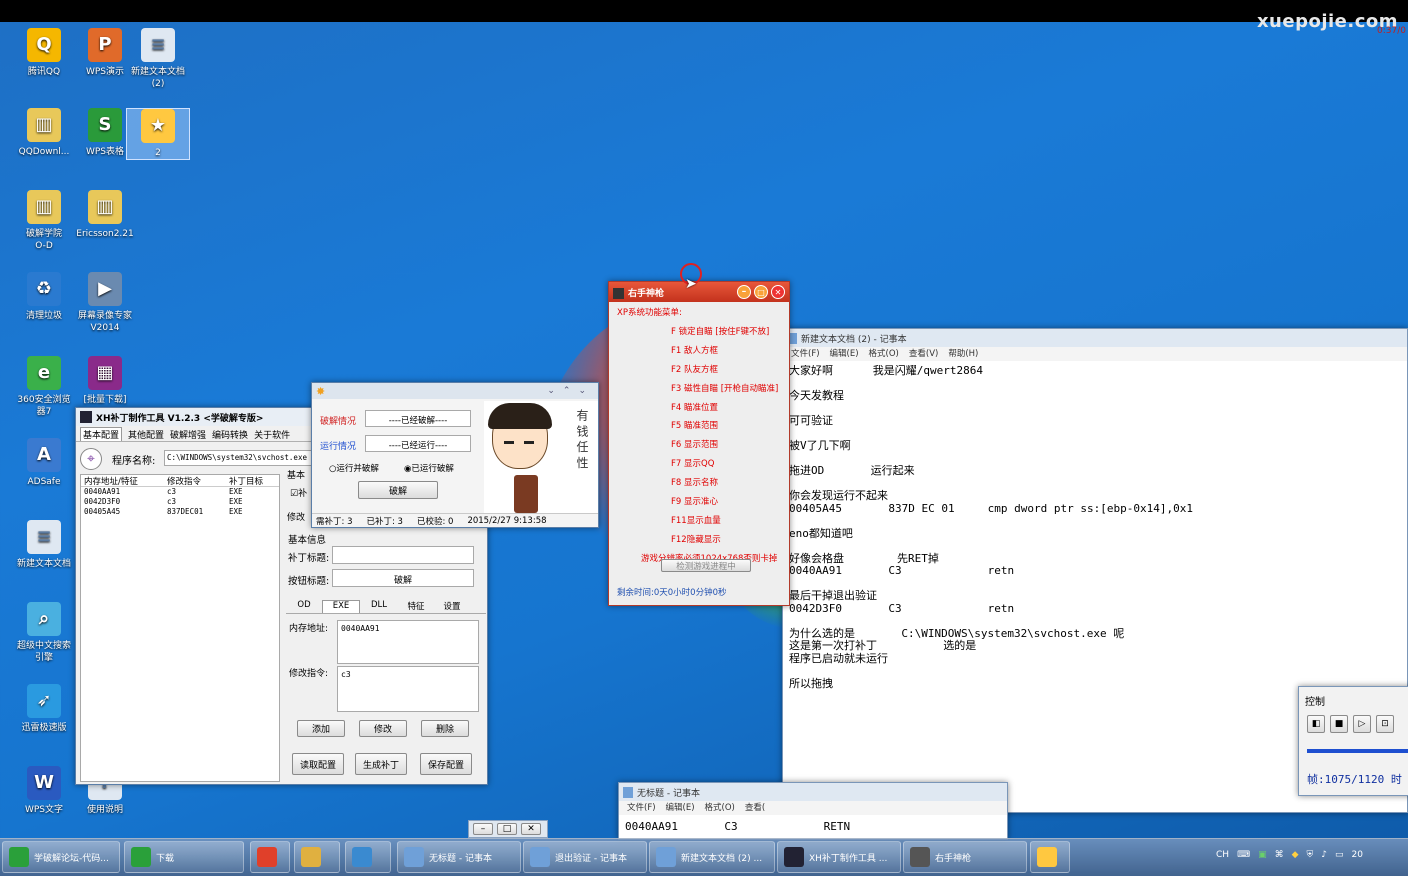 Image resolution: width=1408 pixels, height=876 pixels. I want to click on crosshair-icon: ⌖, so click(91, 459).